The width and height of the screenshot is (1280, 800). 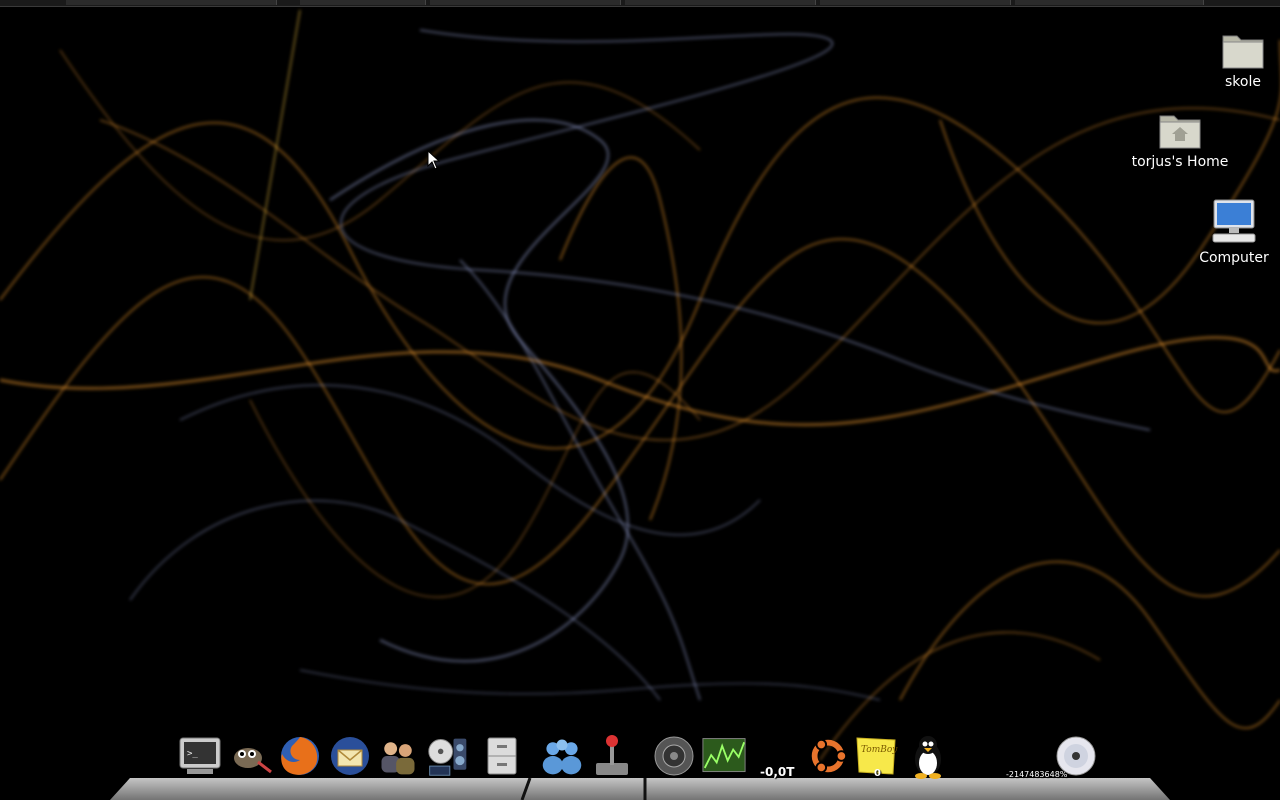 I want to click on system-monitor-icon, so click(x=724, y=755).